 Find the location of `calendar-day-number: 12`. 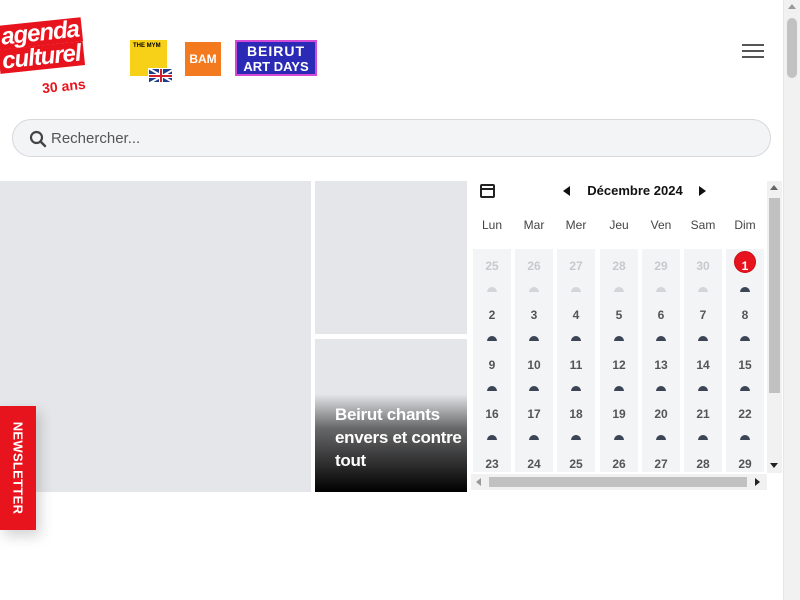

calendar-day-number: 12 is located at coordinates (619, 365).